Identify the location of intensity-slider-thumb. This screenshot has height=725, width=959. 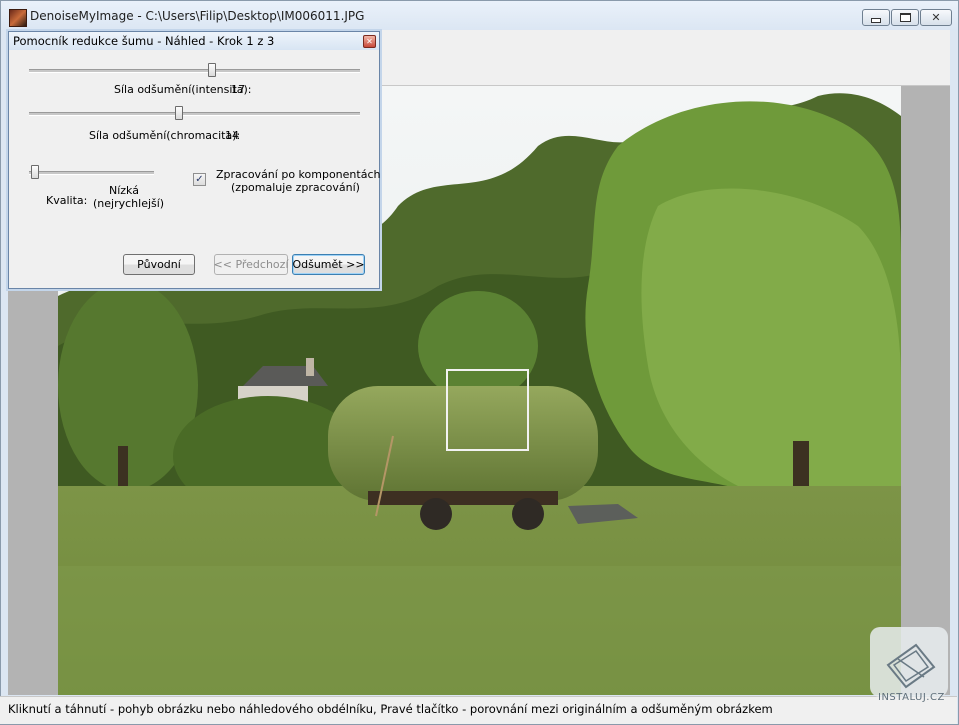
(211, 70).